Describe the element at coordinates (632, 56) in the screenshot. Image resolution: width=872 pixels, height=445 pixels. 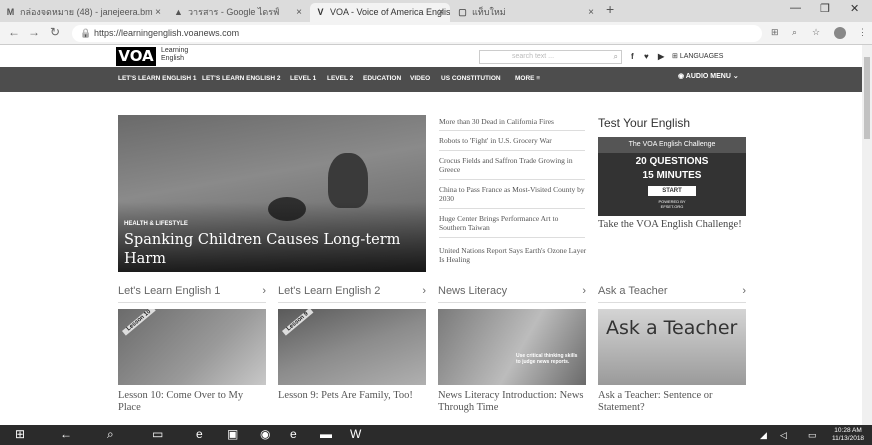
I see `facebook-icon: f` at that location.